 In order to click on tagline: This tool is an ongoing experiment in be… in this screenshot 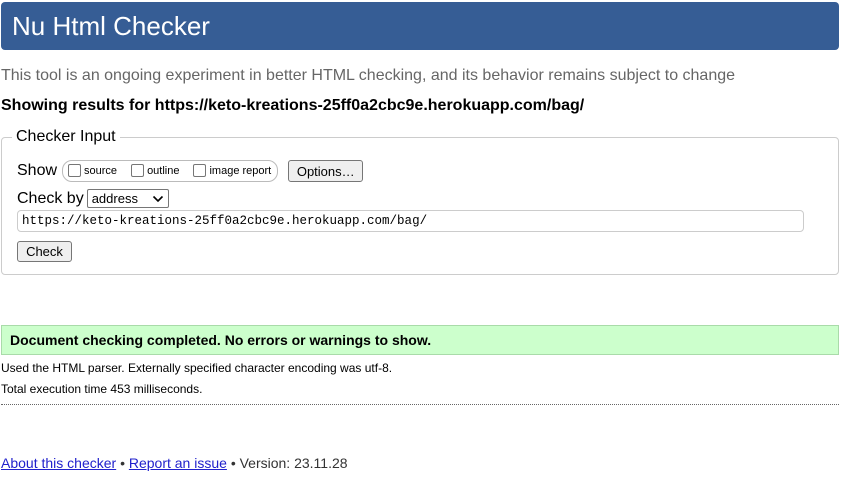, I will do `click(368, 75)`.